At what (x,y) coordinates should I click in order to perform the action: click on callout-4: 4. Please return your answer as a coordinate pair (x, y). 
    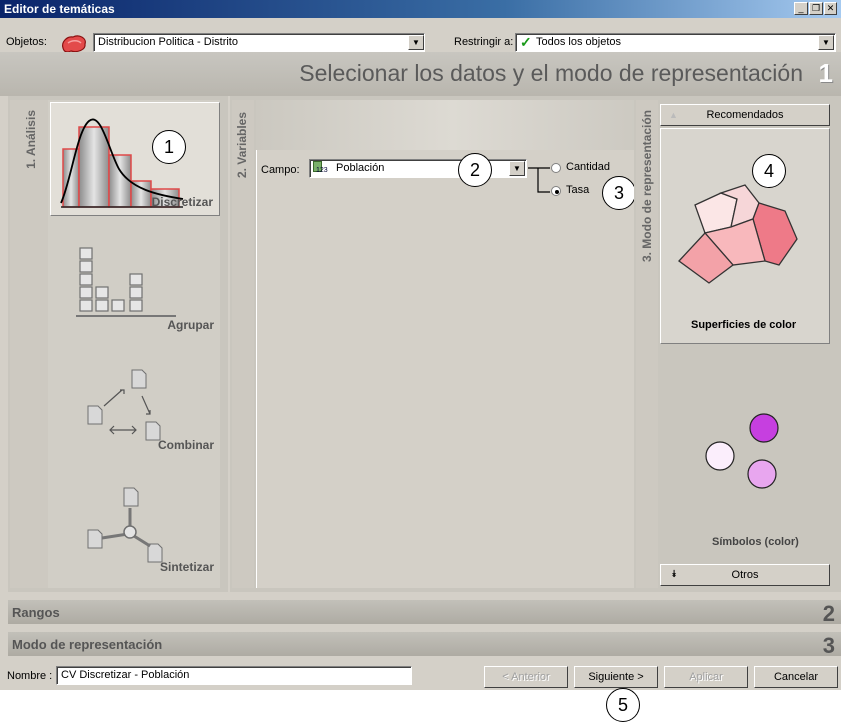
    Looking at the image, I should click on (769, 171).